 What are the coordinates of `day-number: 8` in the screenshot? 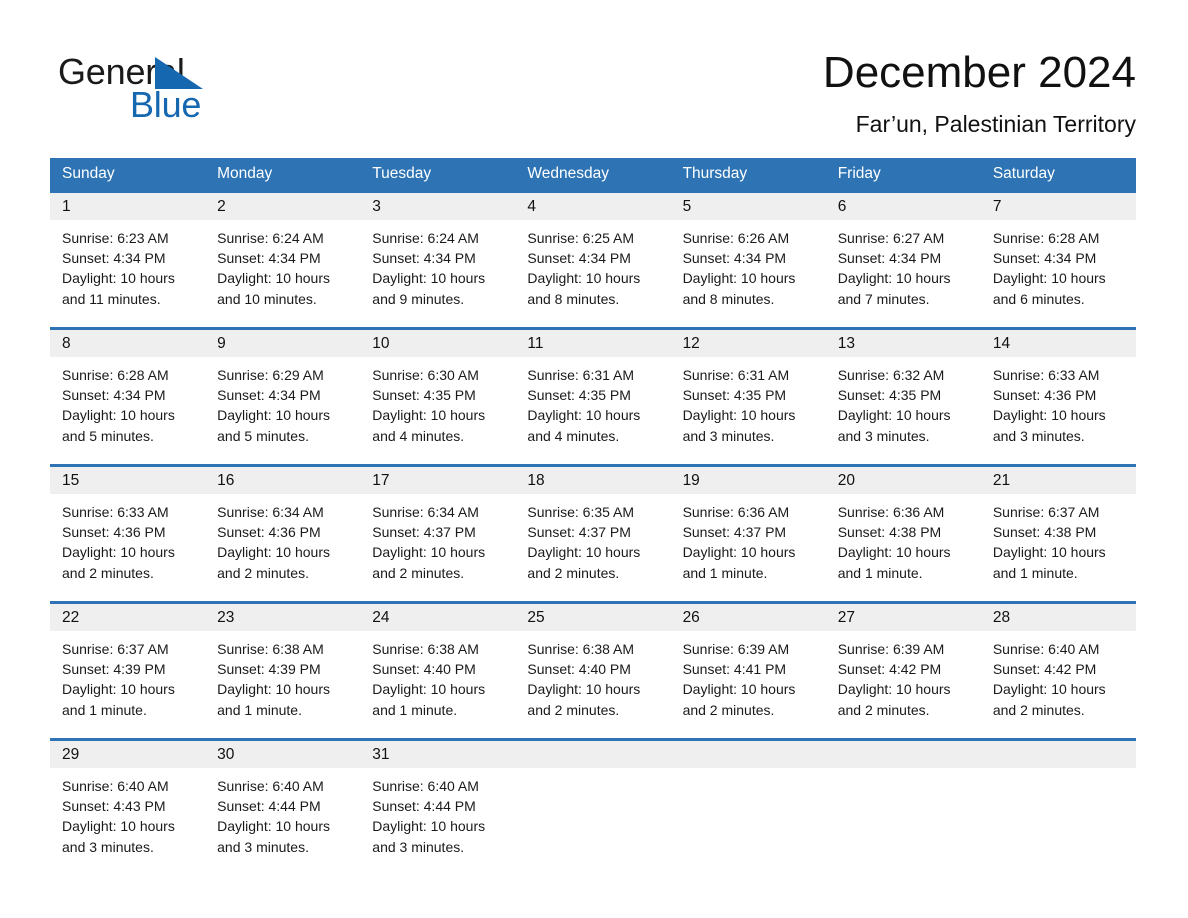 It's located at (127, 343).